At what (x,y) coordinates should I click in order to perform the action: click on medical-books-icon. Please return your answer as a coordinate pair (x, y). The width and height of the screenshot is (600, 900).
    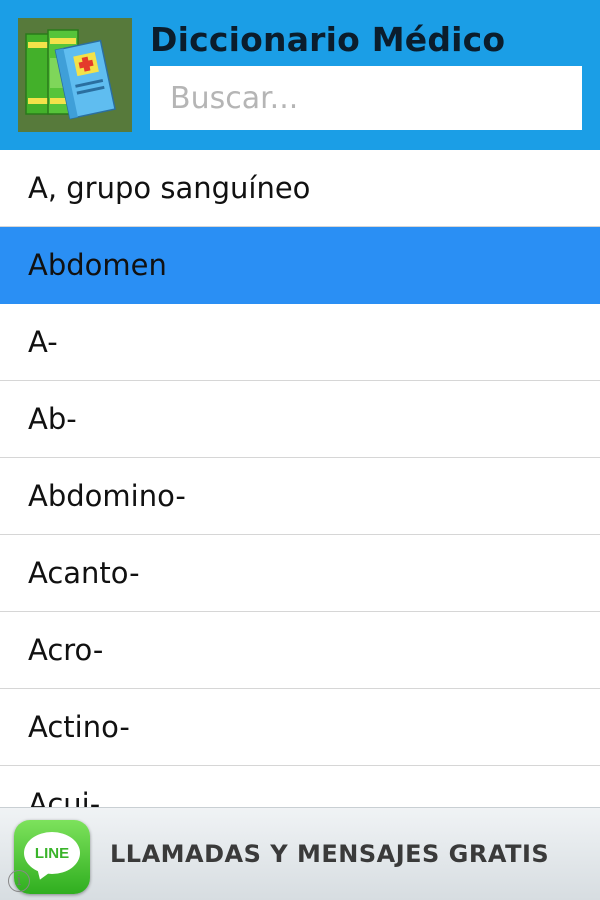
    Looking at the image, I should click on (75, 75).